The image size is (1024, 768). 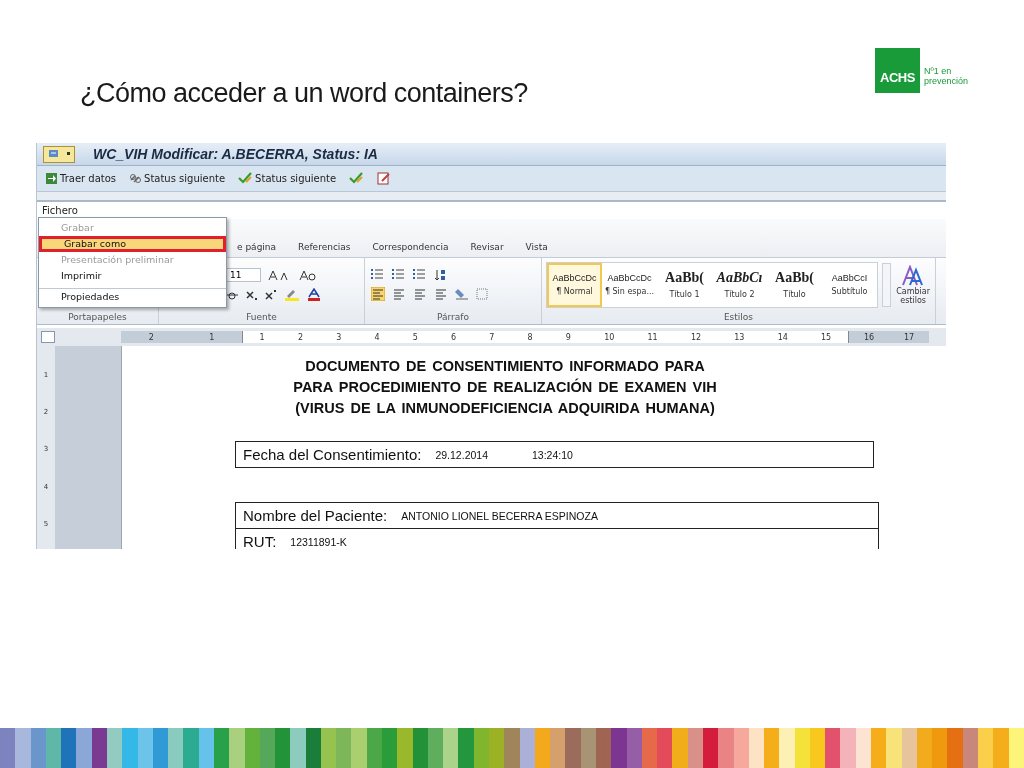 What do you see at coordinates (505, 366) in the screenshot?
I see `document-heading: DOCUMENTO DE CONSENTIMIENTO INFORMADO PARA` at bounding box center [505, 366].